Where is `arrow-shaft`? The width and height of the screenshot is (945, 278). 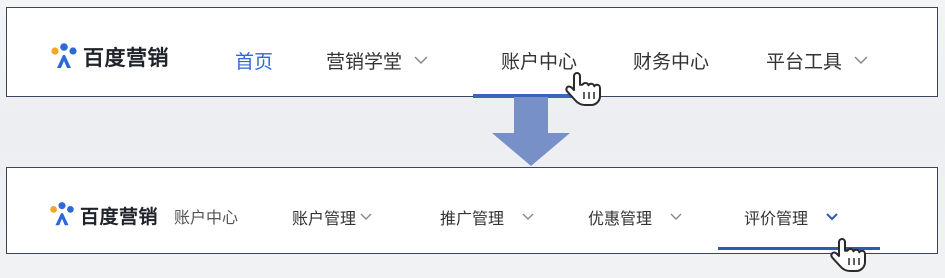 arrow-shaft is located at coordinates (531, 116).